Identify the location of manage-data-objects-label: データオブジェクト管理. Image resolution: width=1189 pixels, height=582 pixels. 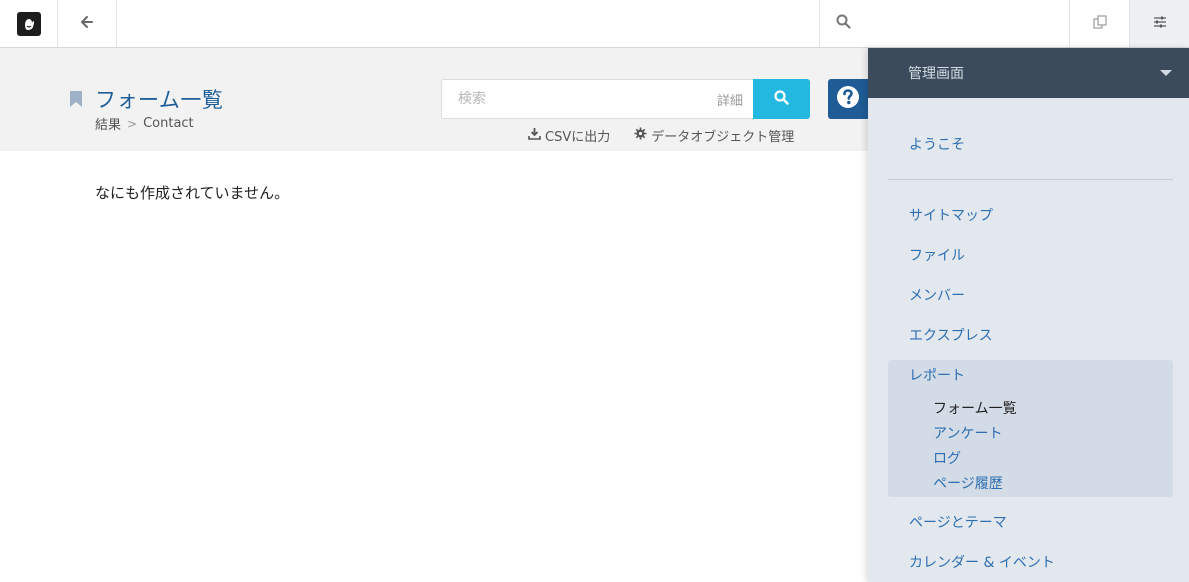
(723, 137).